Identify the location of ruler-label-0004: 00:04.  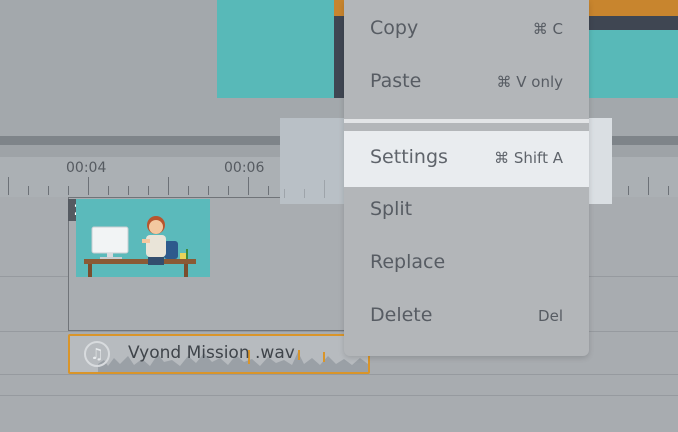
(86, 168).